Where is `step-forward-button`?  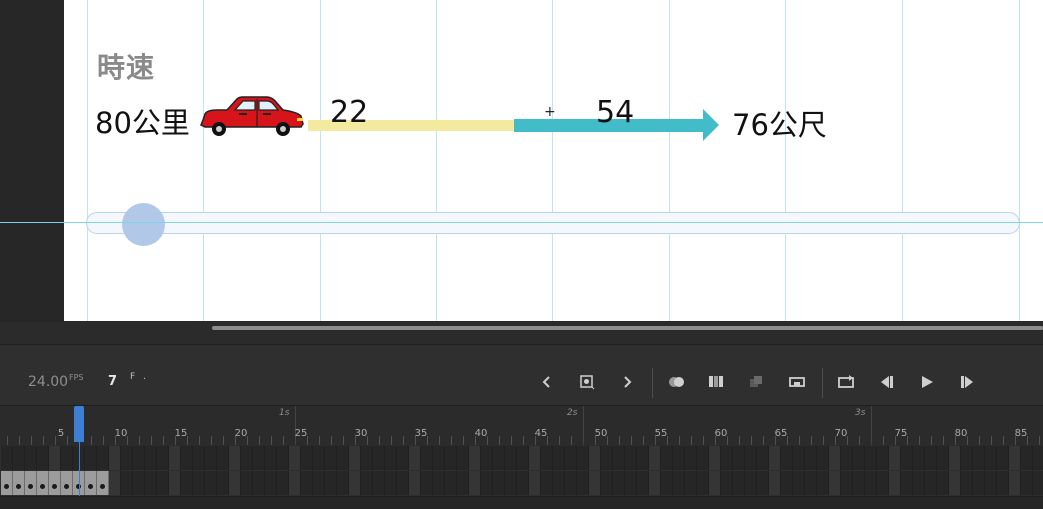
step-forward-button is located at coordinates (967, 382).